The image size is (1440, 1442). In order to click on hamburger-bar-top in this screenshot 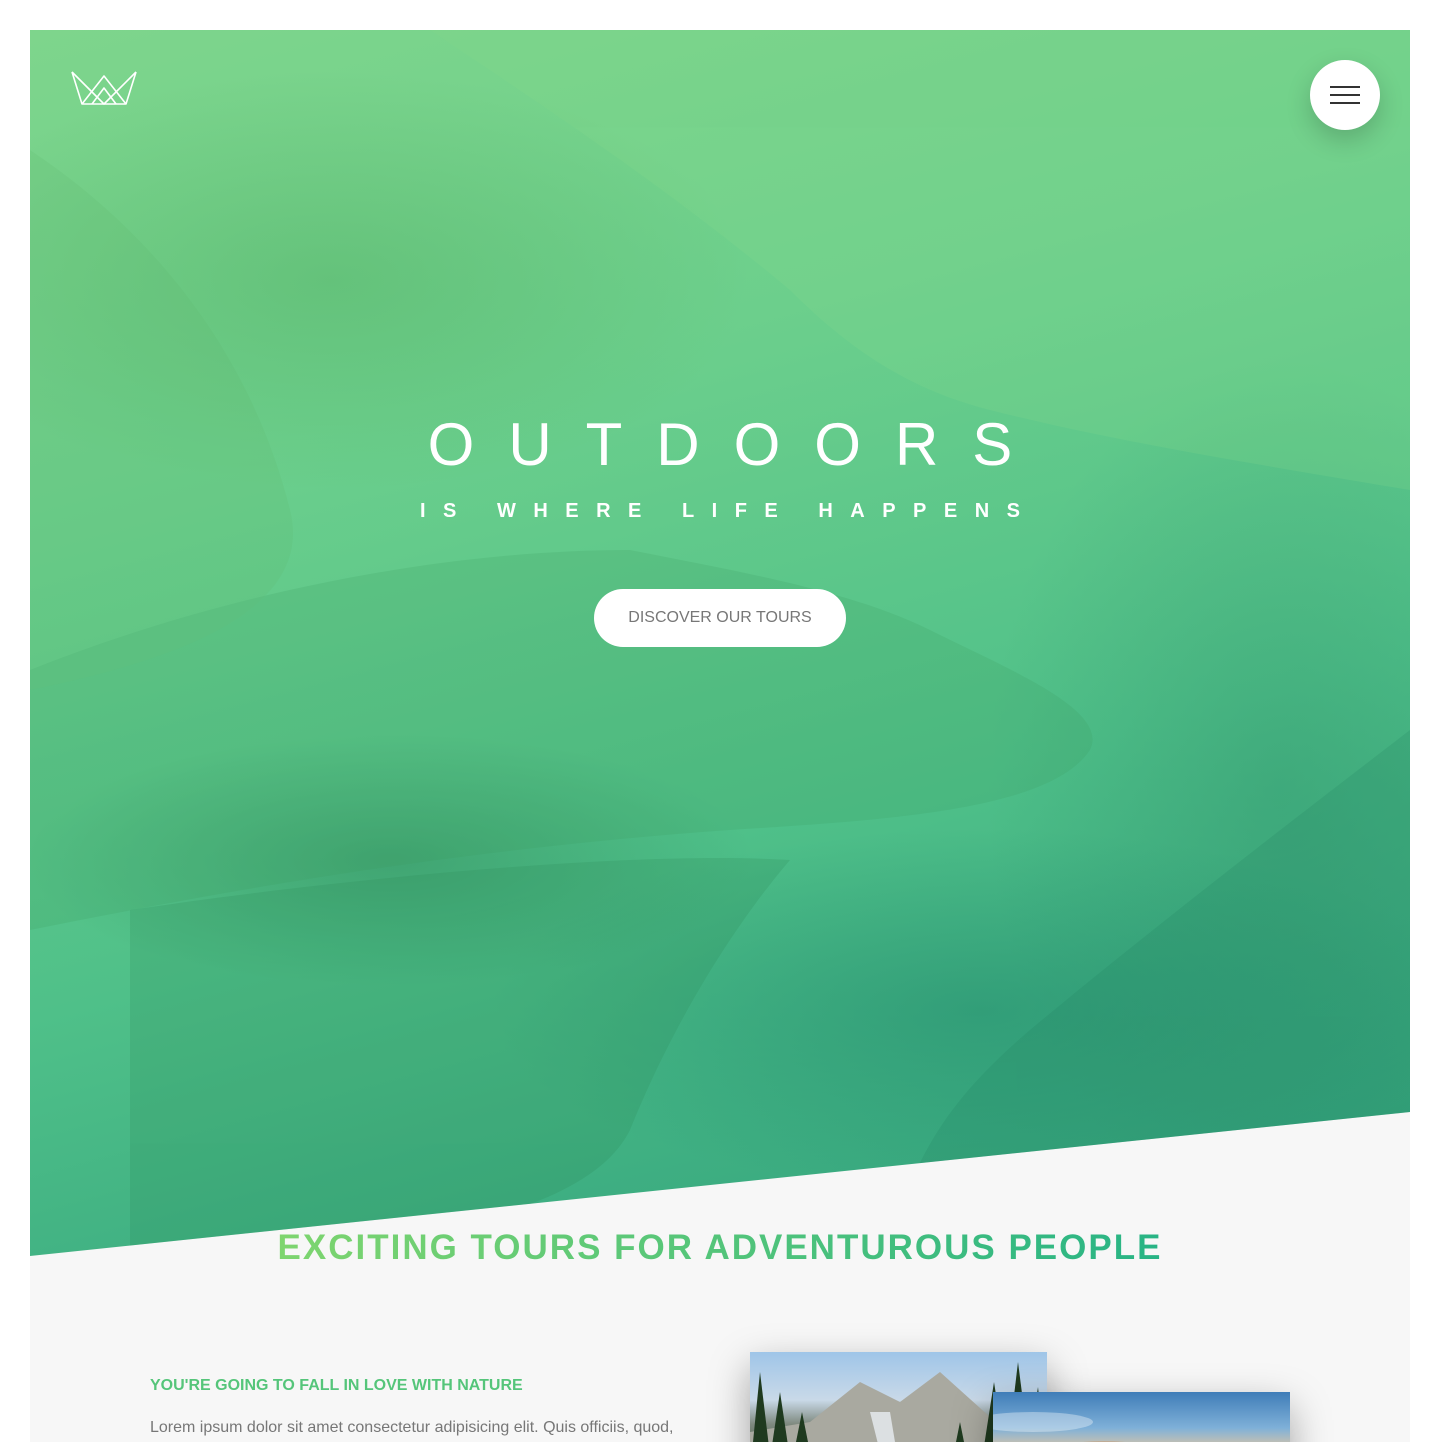, I will do `click(1345, 87)`.